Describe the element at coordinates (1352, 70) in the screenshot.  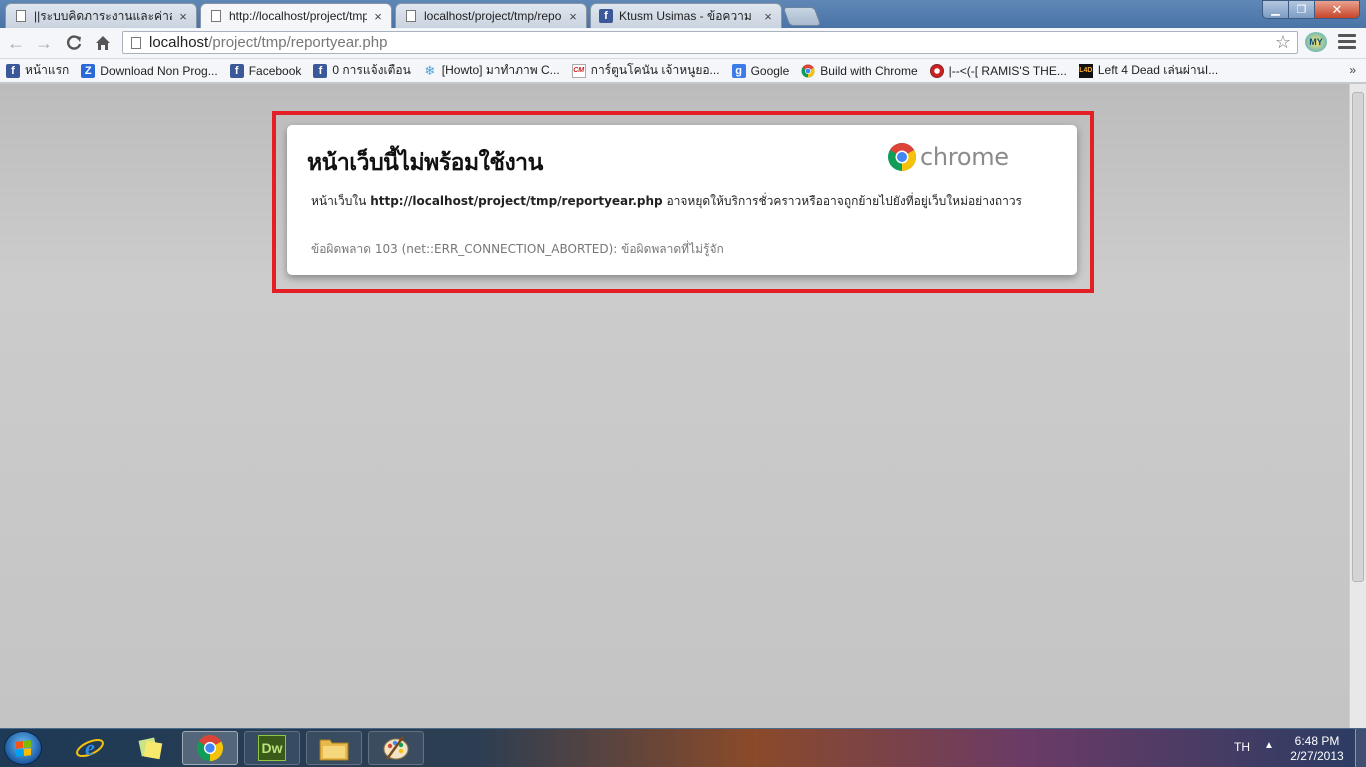
I see `bookmarks-overflow-chevron-icon: »` at that location.